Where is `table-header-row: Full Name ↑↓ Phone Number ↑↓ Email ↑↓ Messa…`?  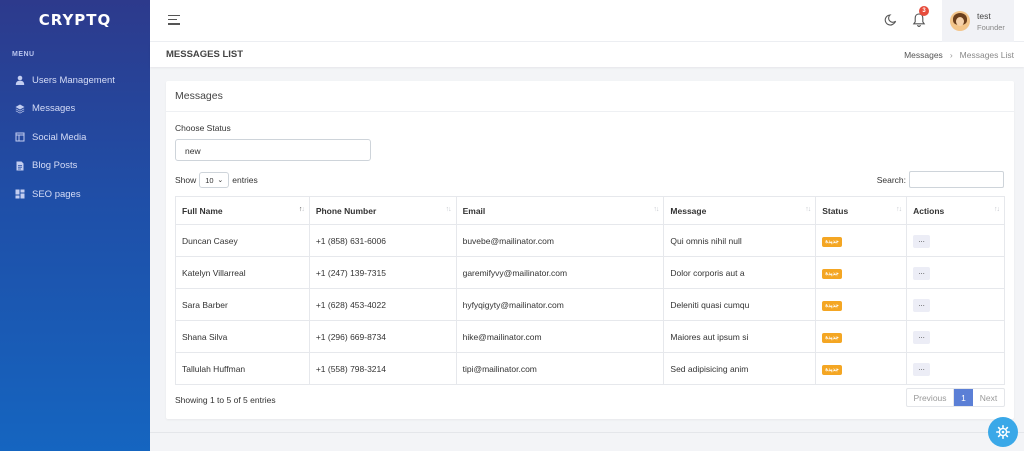 table-header-row: Full Name ↑↓ Phone Number ↑↓ Email ↑↓ Messa… is located at coordinates (590, 210).